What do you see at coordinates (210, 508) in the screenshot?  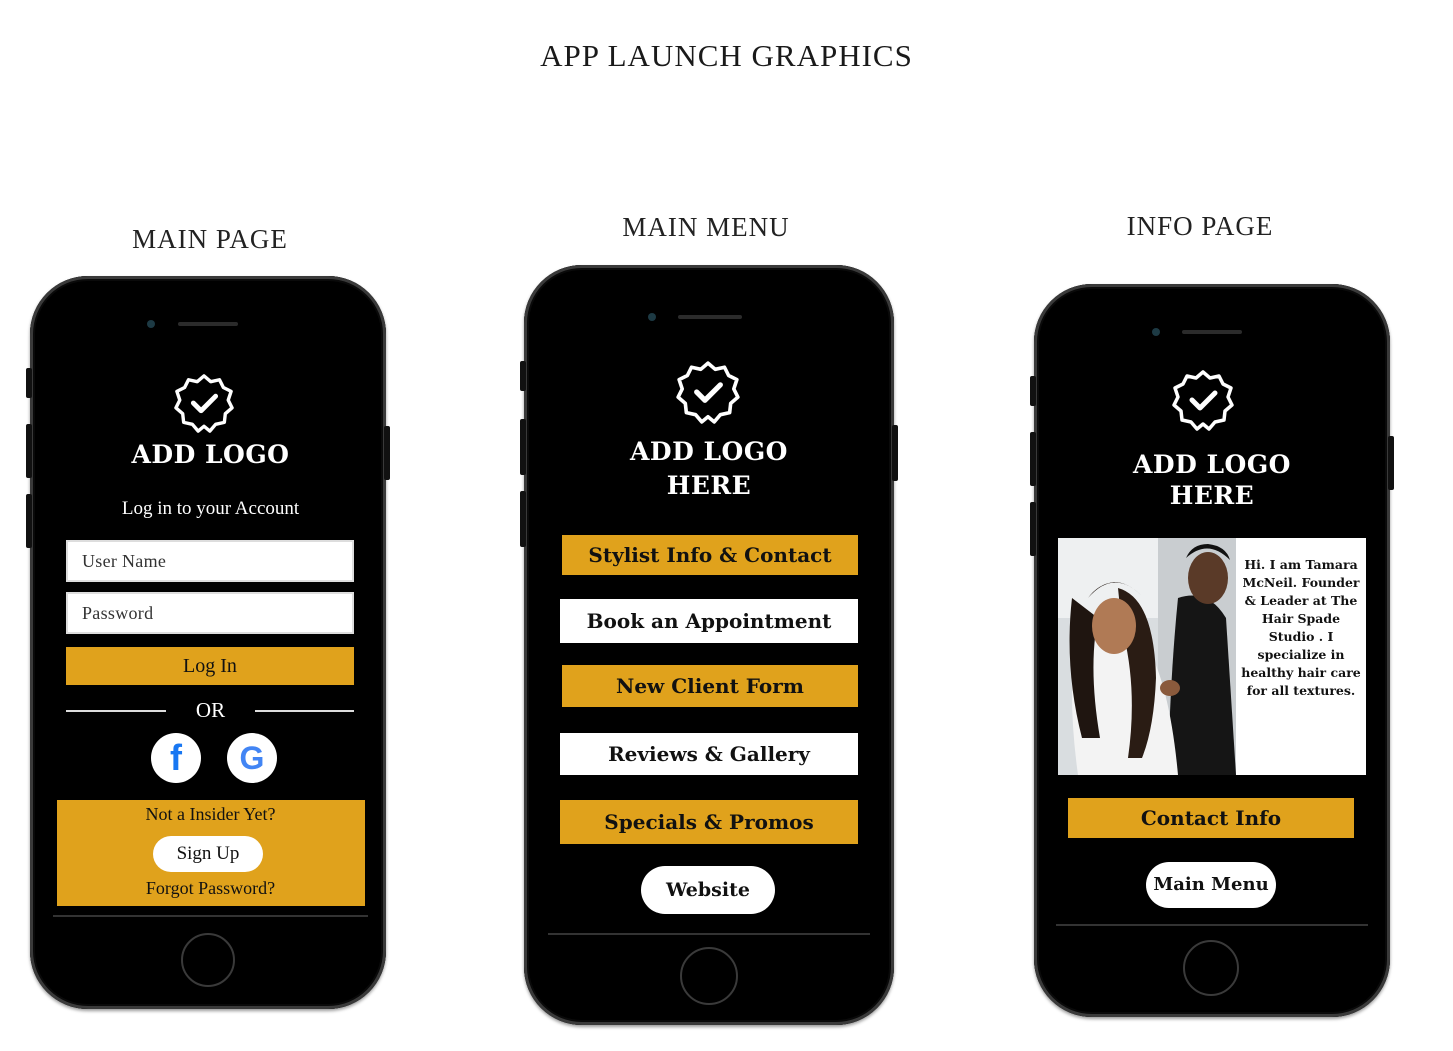 I see `login-subtitle: Log in to your Account` at bounding box center [210, 508].